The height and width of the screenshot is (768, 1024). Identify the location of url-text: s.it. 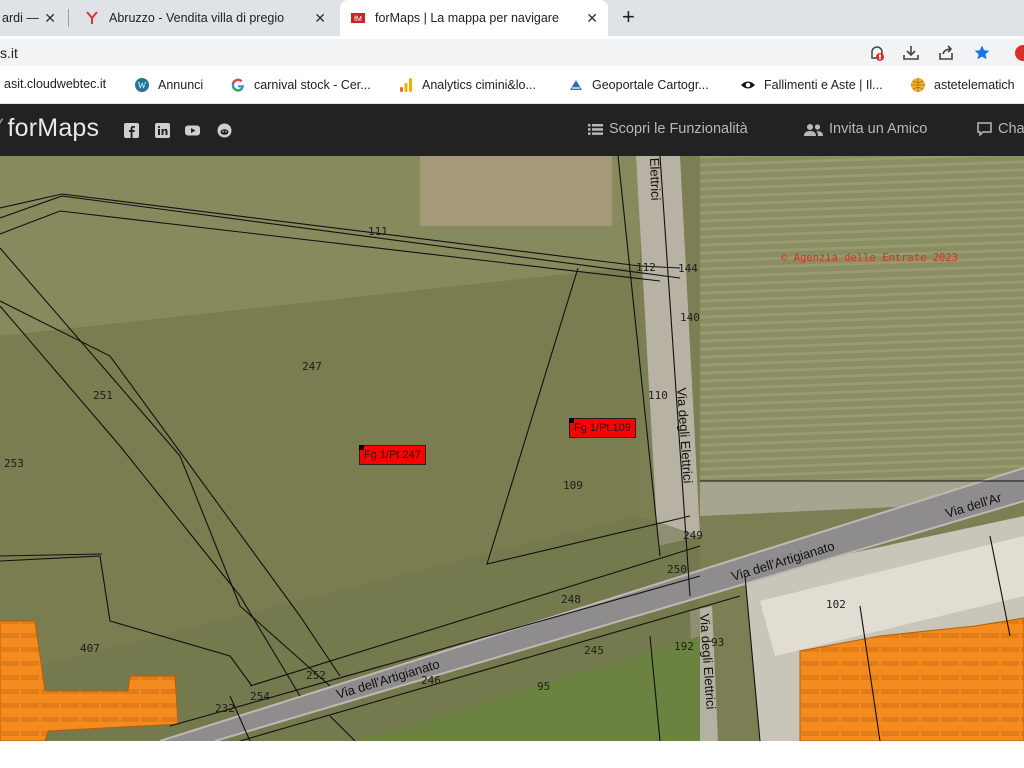
(9, 53).